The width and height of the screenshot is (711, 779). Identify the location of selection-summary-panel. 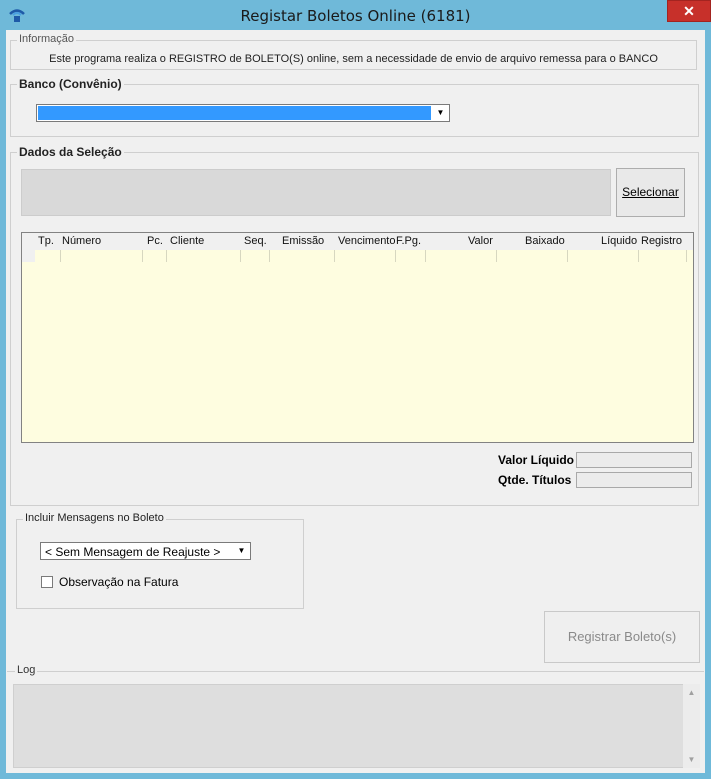
(316, 192).